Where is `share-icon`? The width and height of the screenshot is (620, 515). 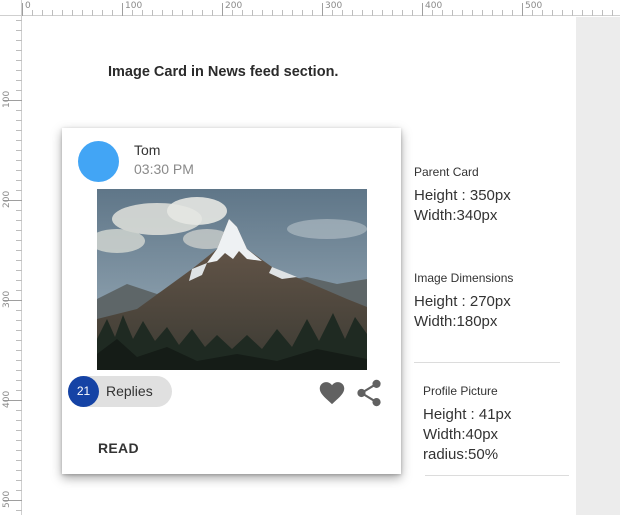 share-icon is located at coordinates (369, 393).